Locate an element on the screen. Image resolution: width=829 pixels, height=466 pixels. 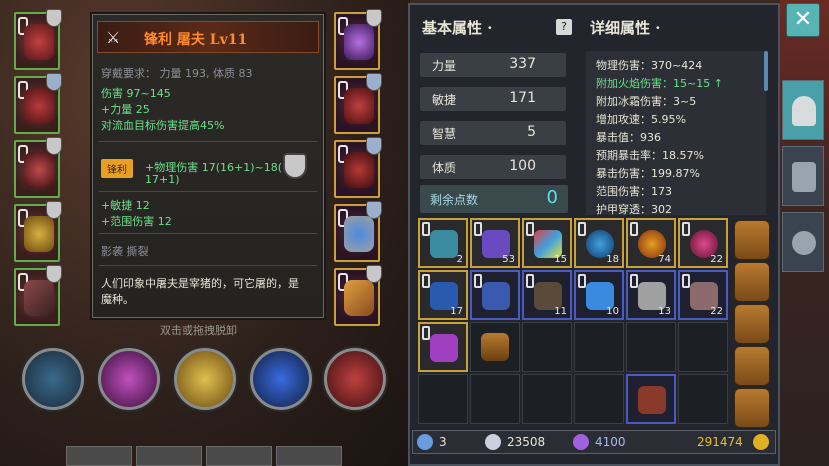
amulet-icon is located at coordinates (39, 234).